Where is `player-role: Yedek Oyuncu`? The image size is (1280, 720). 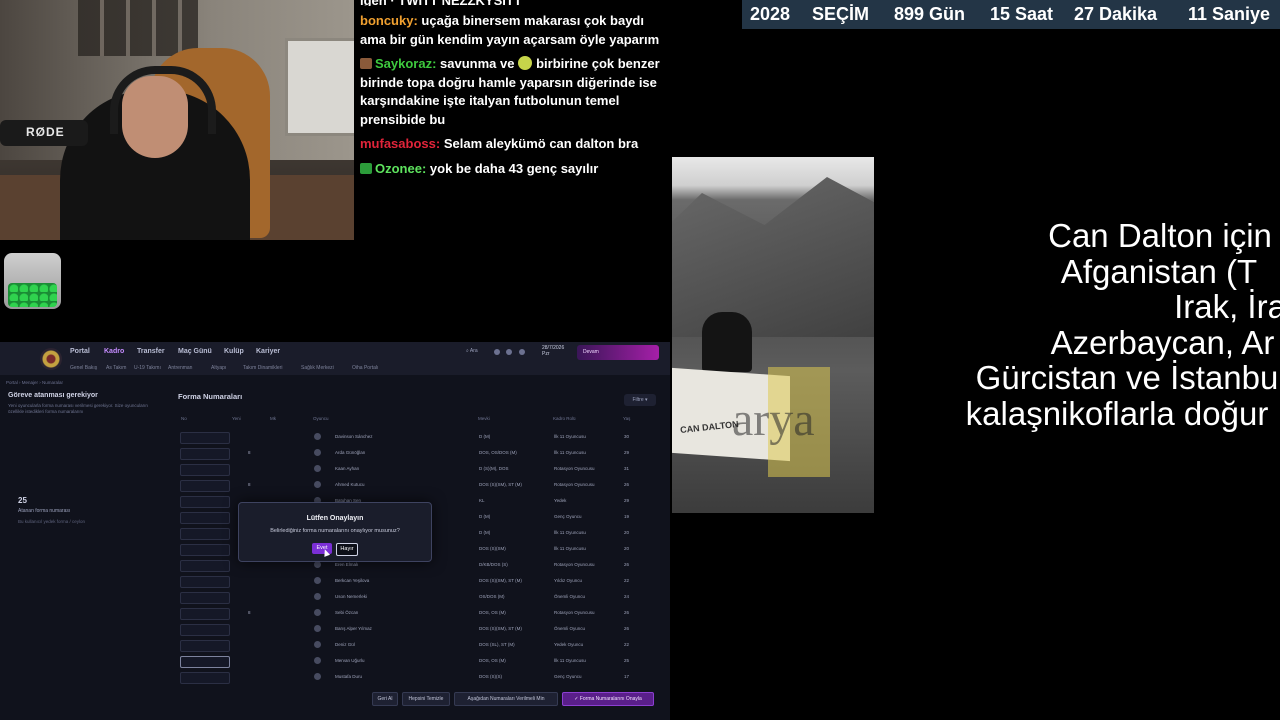
player-role: Yedek Oyuncu is located at coordinates (569, 644).